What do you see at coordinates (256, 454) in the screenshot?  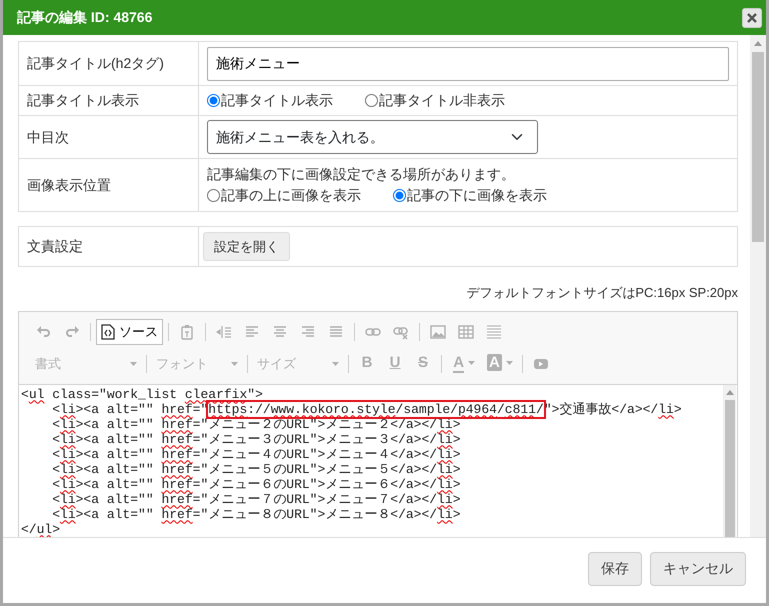 I see `code-line: <li><a alt="" href="メニュー４のURL">メニュー４</a></li>` at bounding box center [256, 454].